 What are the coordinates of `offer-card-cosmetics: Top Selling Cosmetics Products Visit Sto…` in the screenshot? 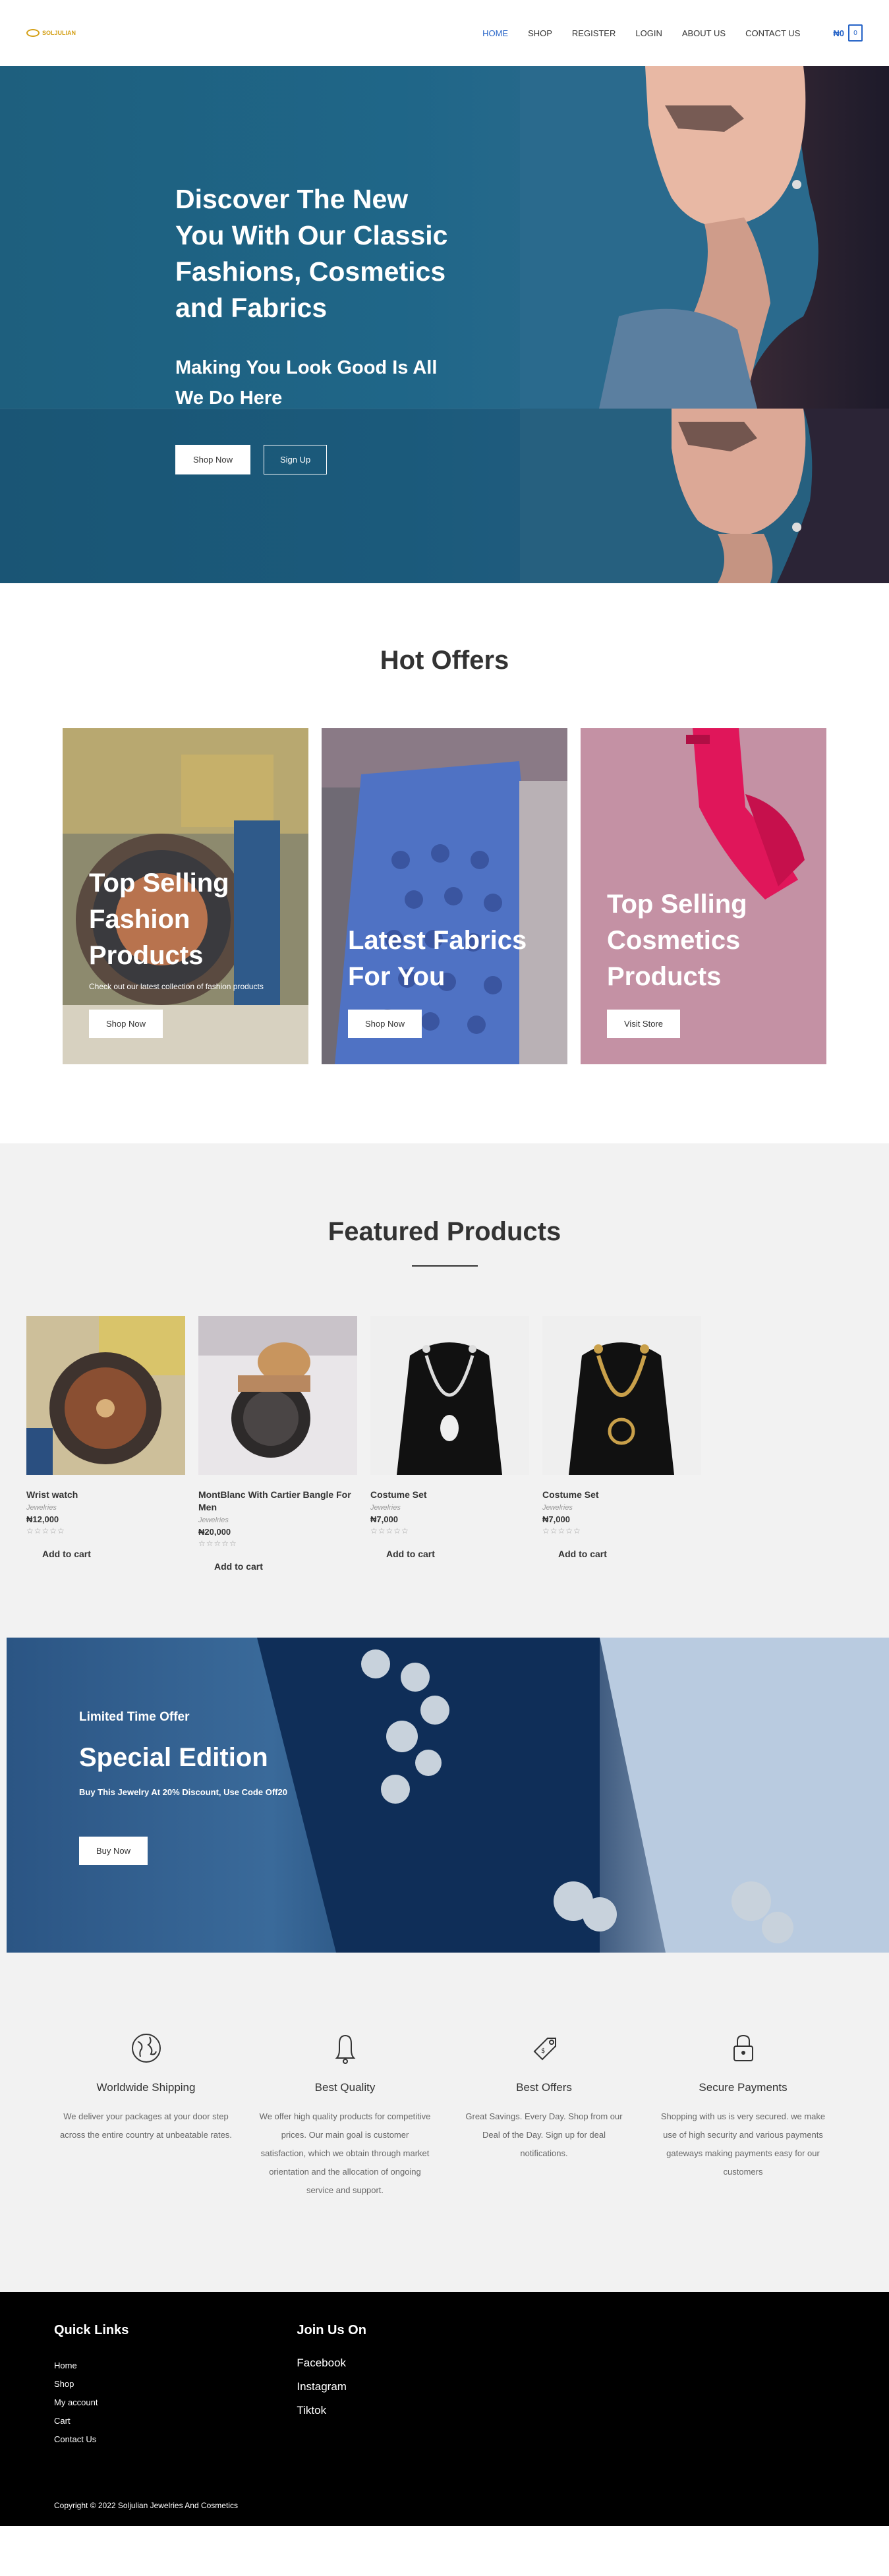 It's located at (703, 896).